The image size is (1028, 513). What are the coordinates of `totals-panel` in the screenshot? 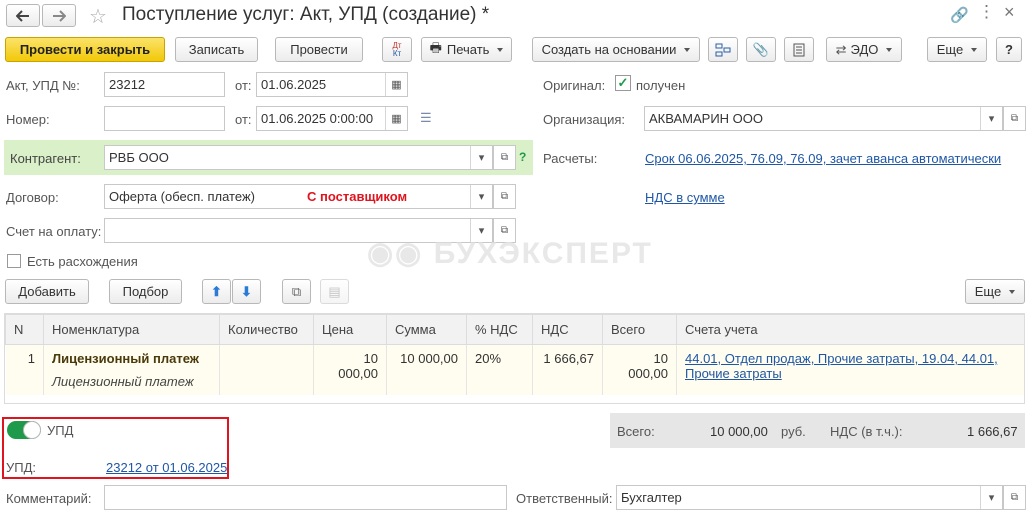 It's located at (817, 430).